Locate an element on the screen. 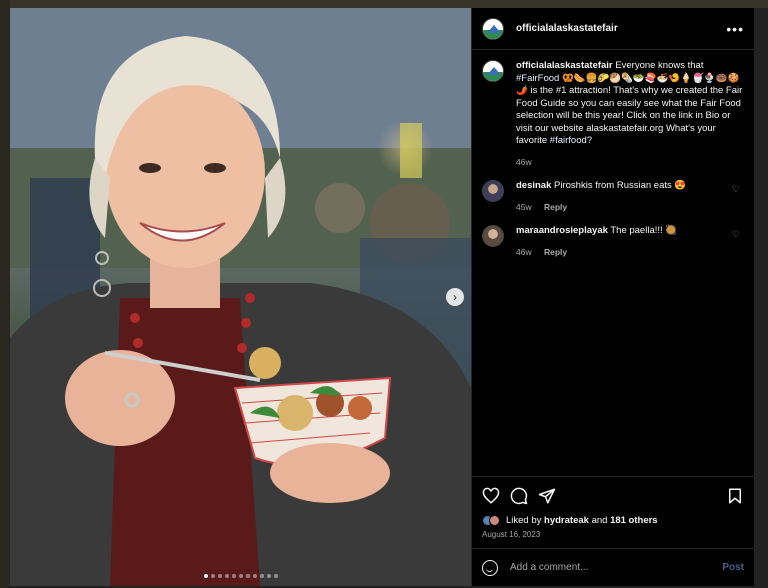 The image size is (768, 588). ellipsis-icon: ••• is located at coordinates (735, 29).